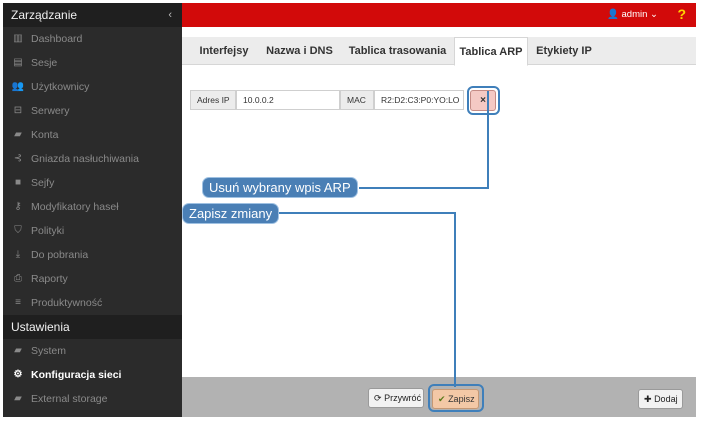  What do you see at coordinates (299, 51) in the screenshot?
I see `tab-nazwa-i-dns: Nazwa i DNS` at bounding box center [299, 51].